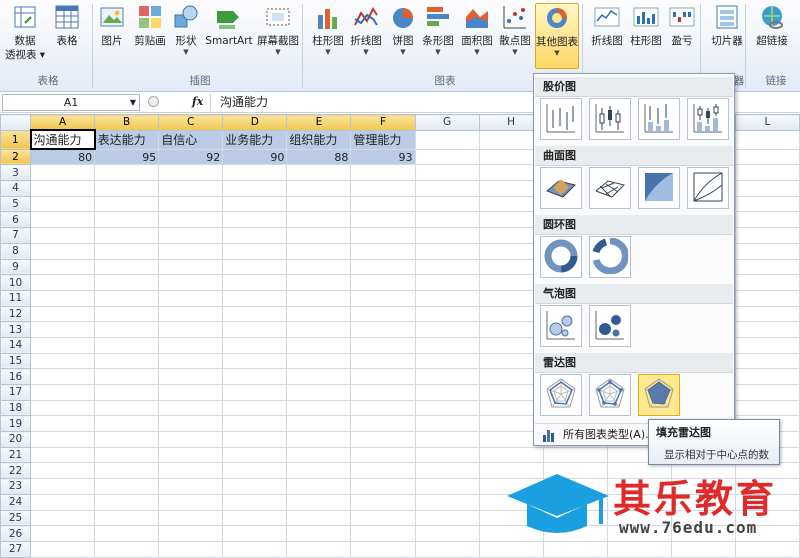 The width and height of the screenshot is (800, 558). I want to click on cell-l10, so click(767, 282).